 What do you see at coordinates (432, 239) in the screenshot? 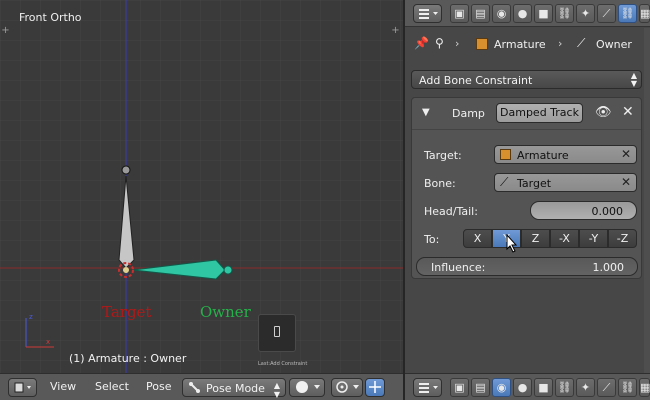
I see `to-label: To:` at bounding box center [432, 239].